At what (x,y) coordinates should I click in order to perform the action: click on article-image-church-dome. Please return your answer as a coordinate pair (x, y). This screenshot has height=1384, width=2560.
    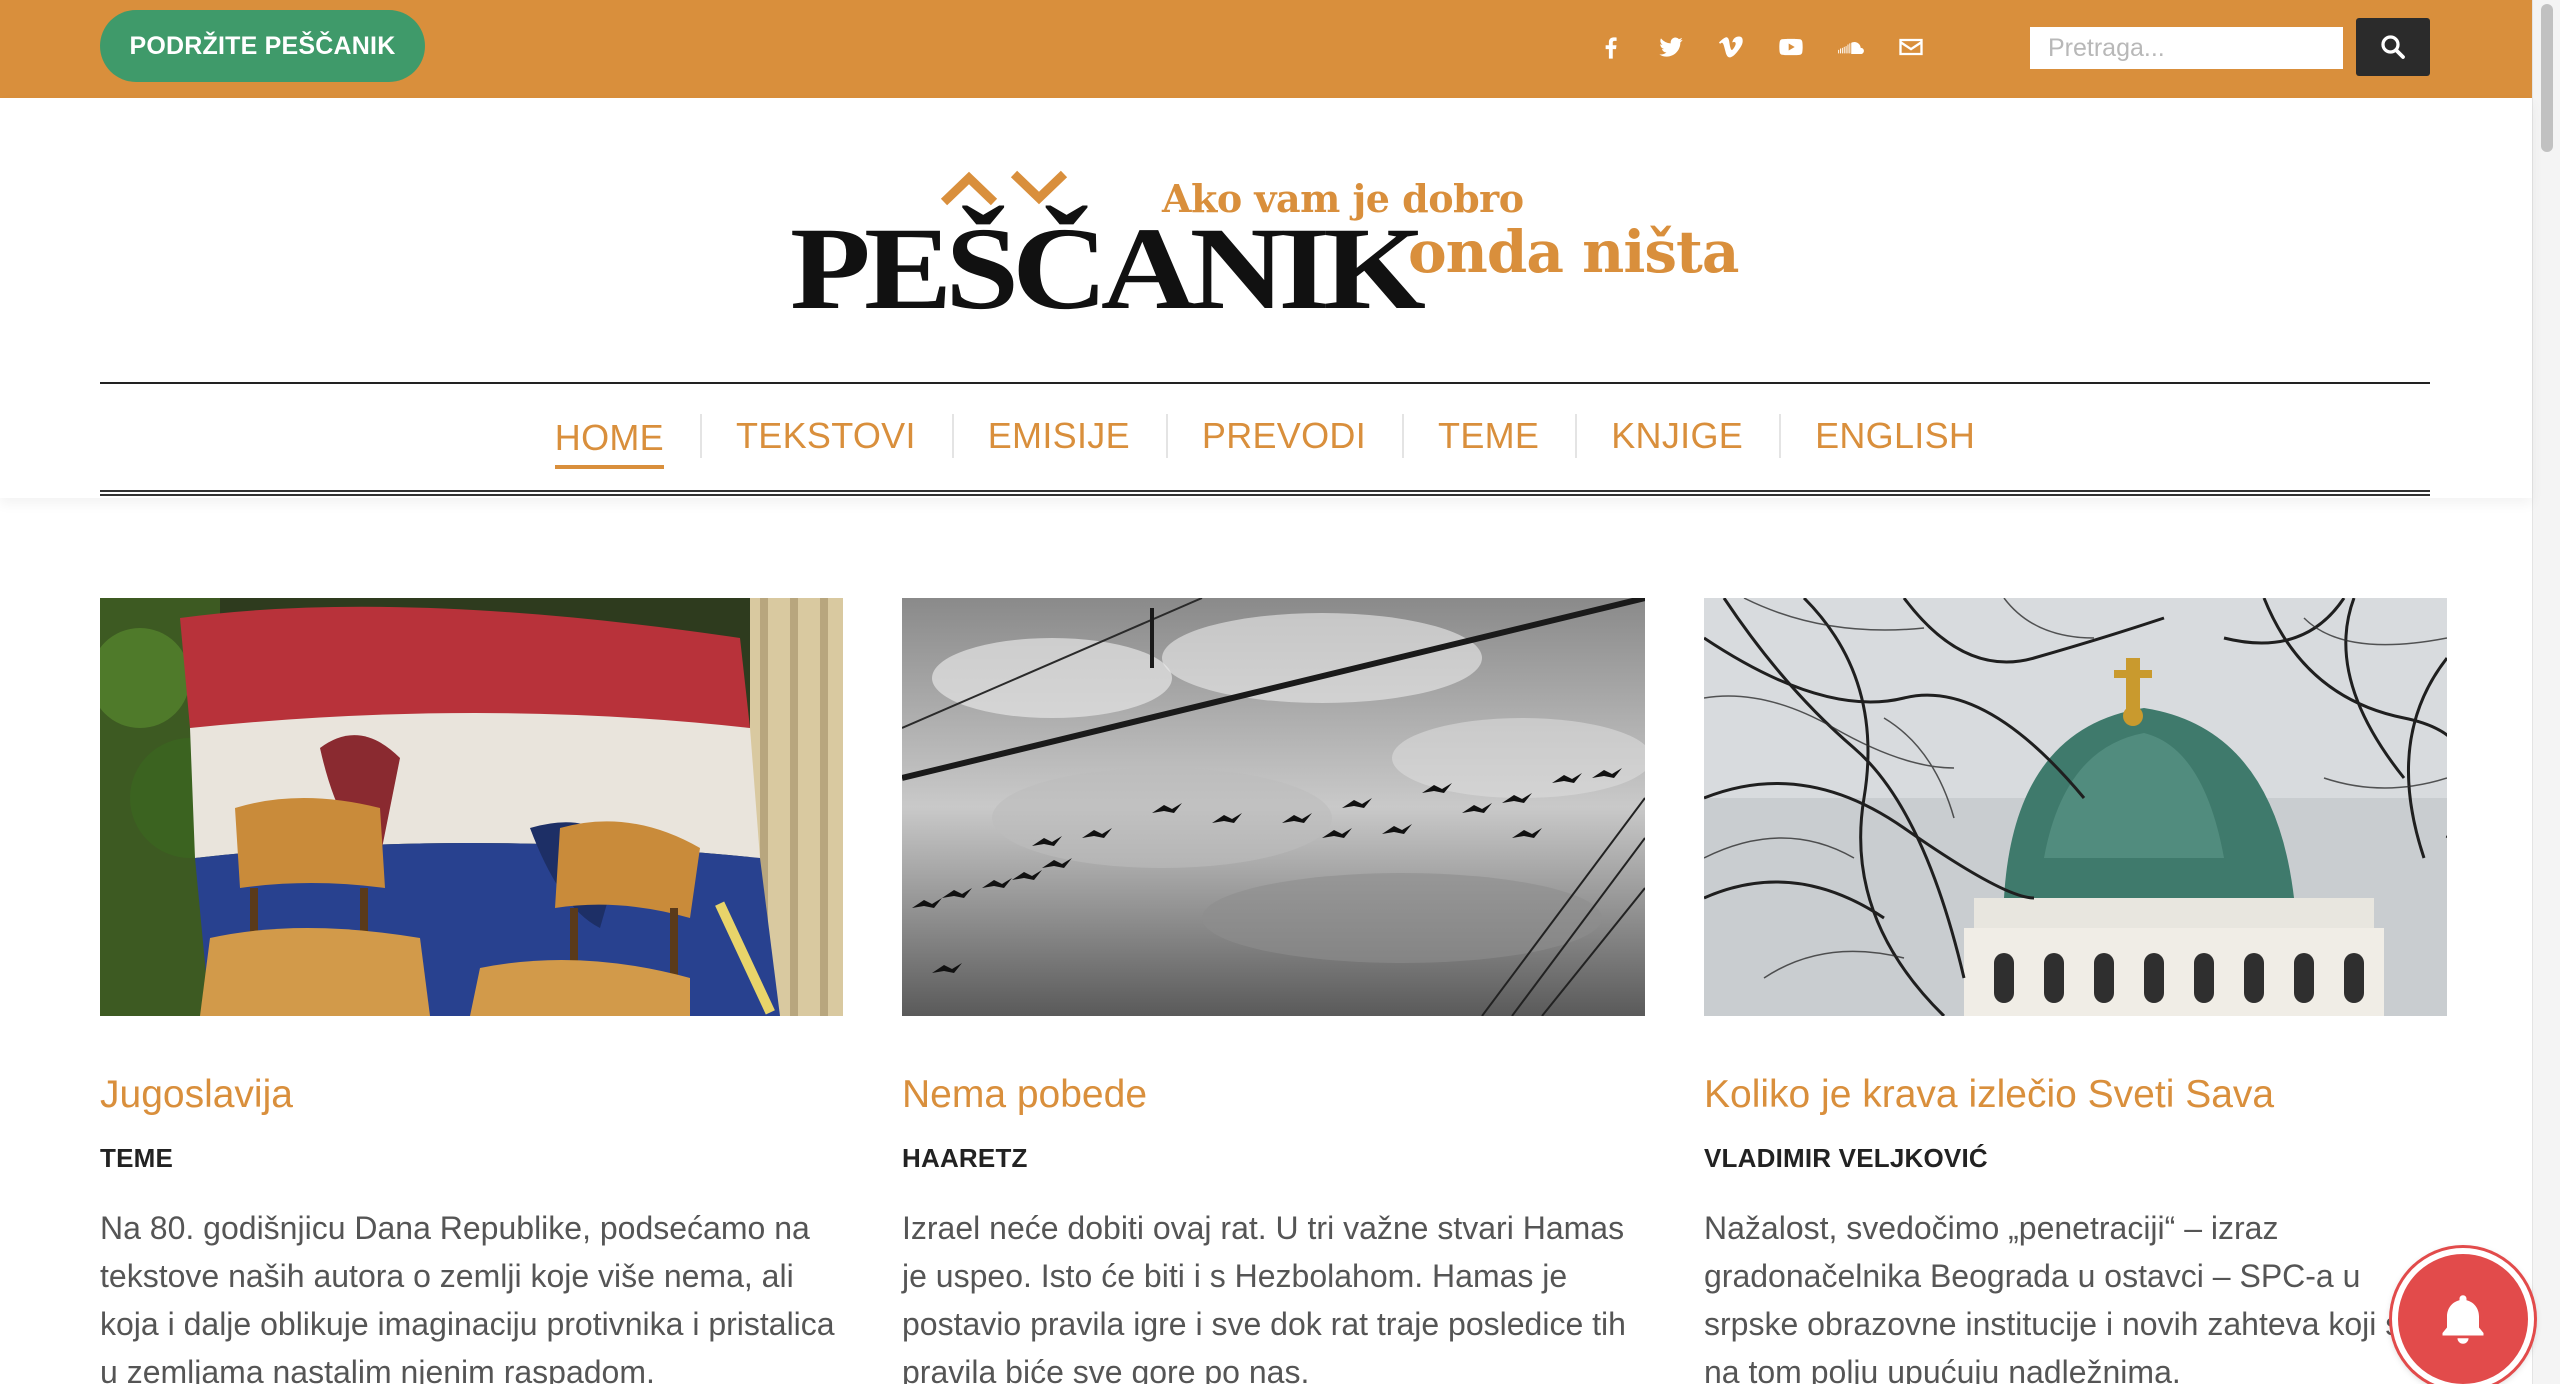
    Looking at the image, I should click on (2075, 807).